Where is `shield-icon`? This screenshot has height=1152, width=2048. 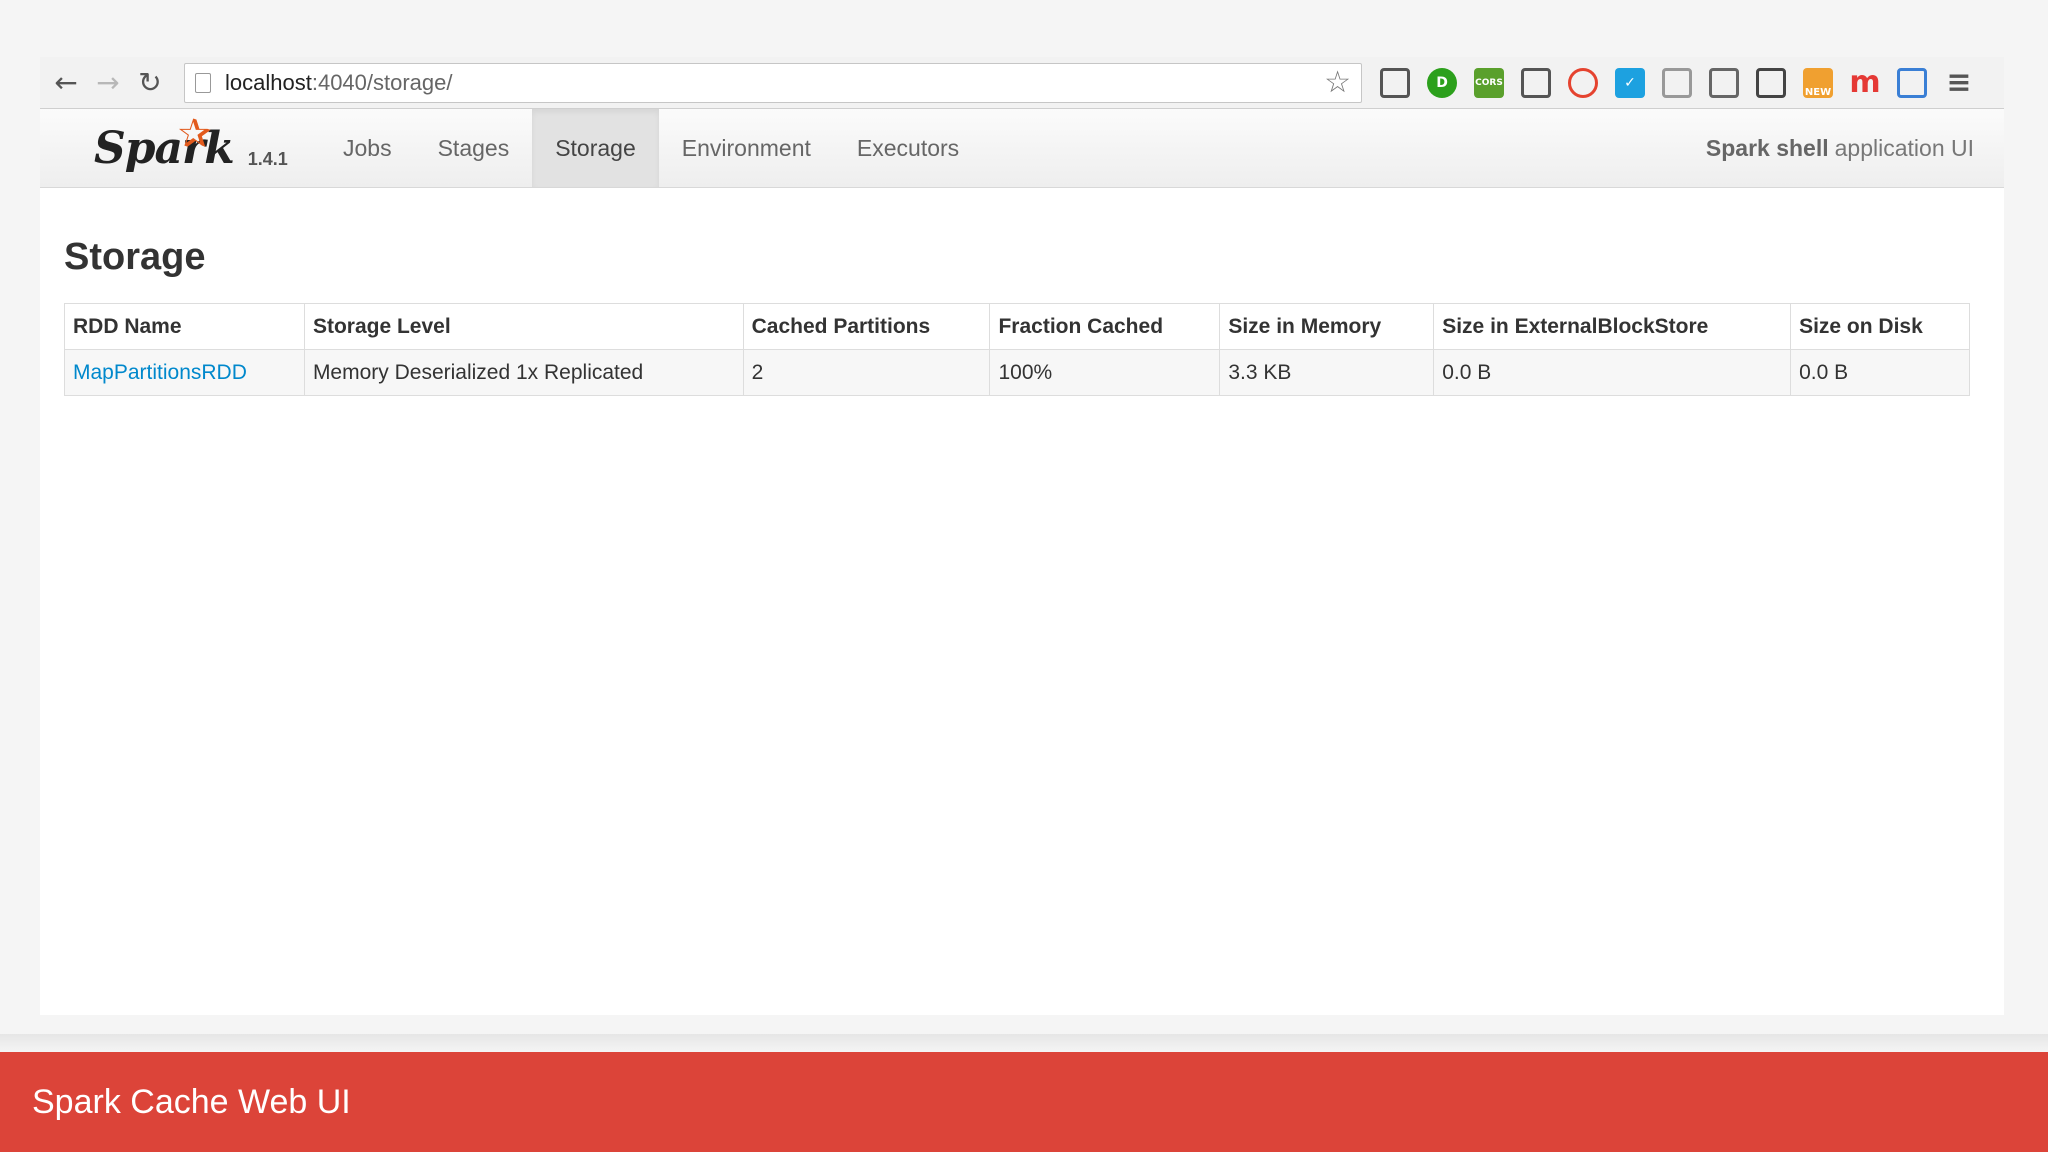 shield-icon is located at coordinates (1395, 82).